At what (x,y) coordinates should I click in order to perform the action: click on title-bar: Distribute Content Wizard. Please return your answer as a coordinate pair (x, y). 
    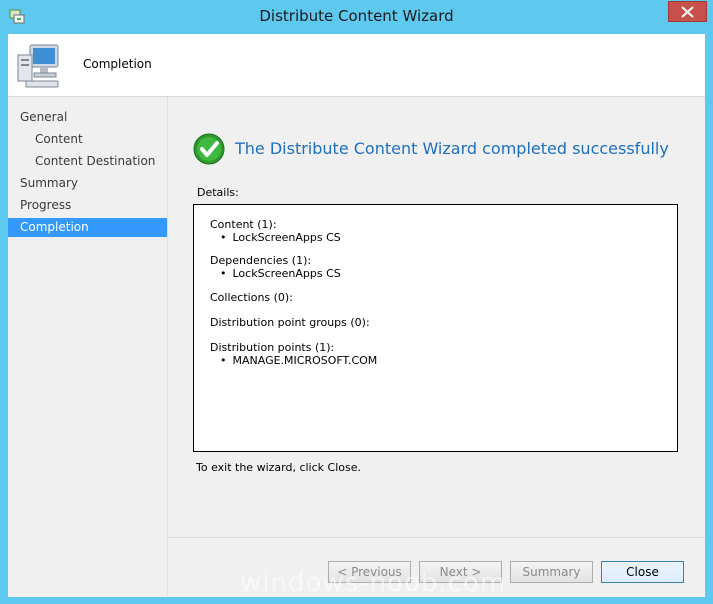
    Looking at the image, I should click on (356, 17).